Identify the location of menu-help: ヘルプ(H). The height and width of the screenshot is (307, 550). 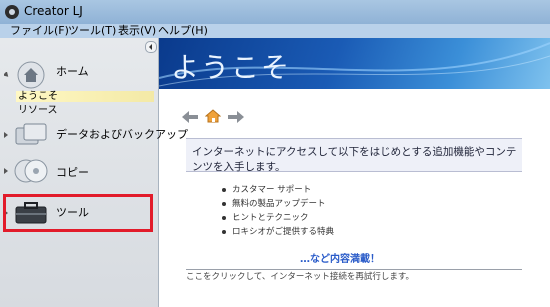
(183, 31).